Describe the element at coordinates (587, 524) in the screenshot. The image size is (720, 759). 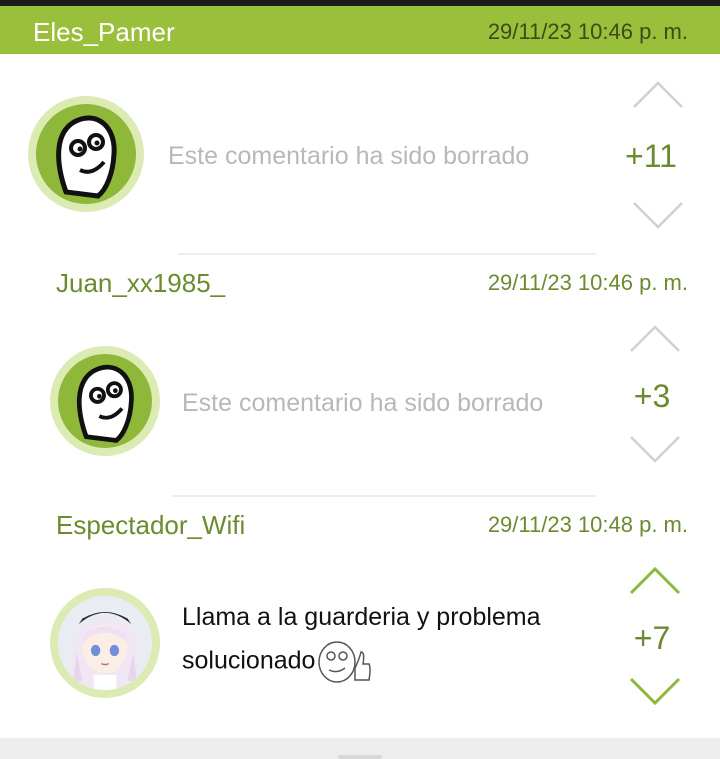
I see `comment-timestamp: 29/11/23 10:48 p. m.` at that location.